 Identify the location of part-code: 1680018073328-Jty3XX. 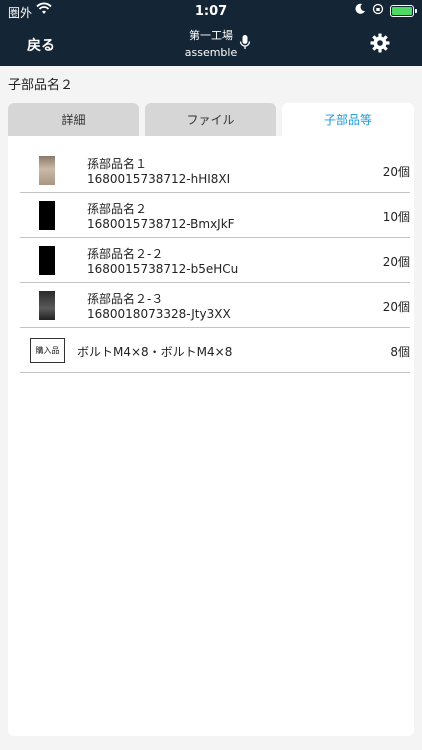
(159, 314).